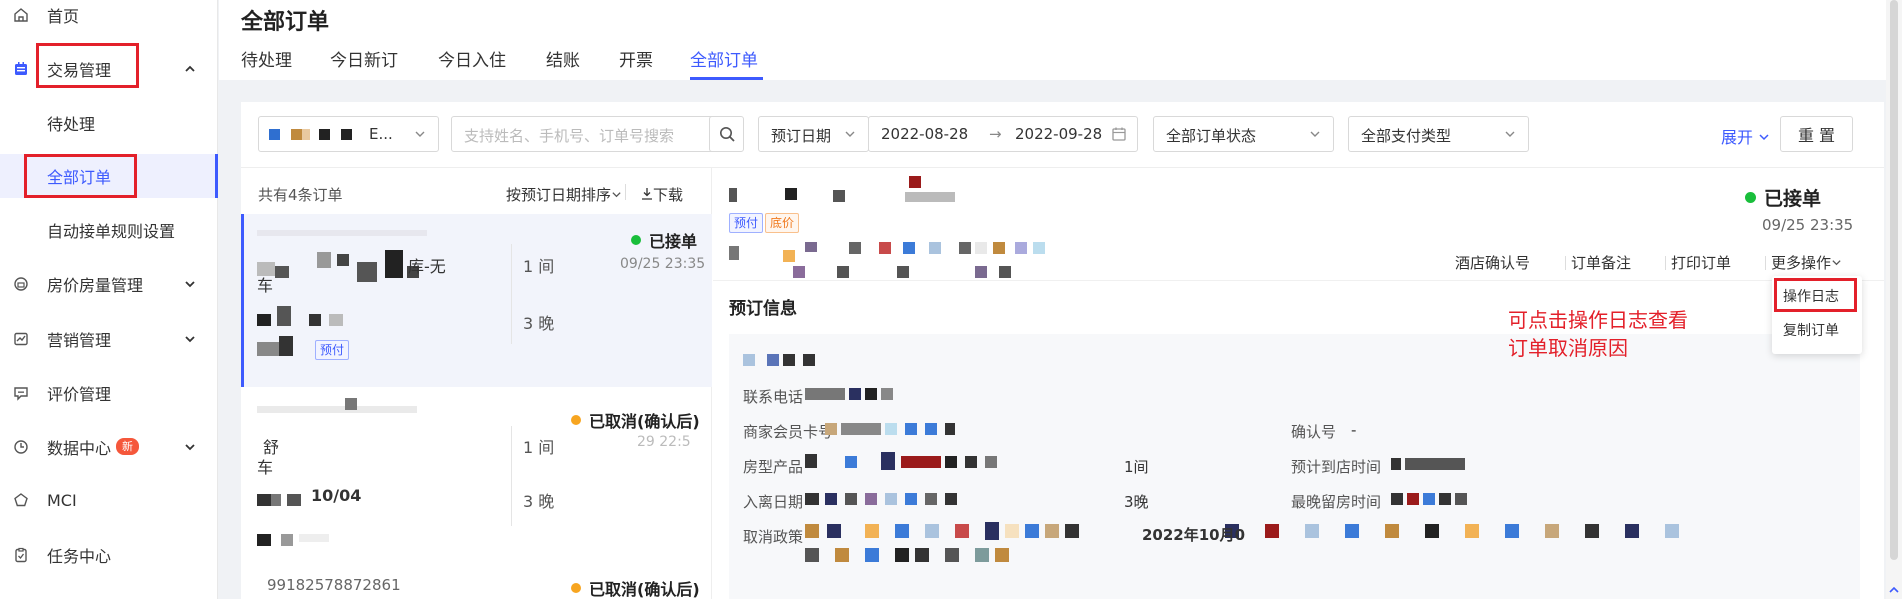 This screenshot has width=1902, height=599. What do you see at coordinates (87, 65) in the screenshot?
I see `highlight-box-trade` at bounding box center [87, 65].